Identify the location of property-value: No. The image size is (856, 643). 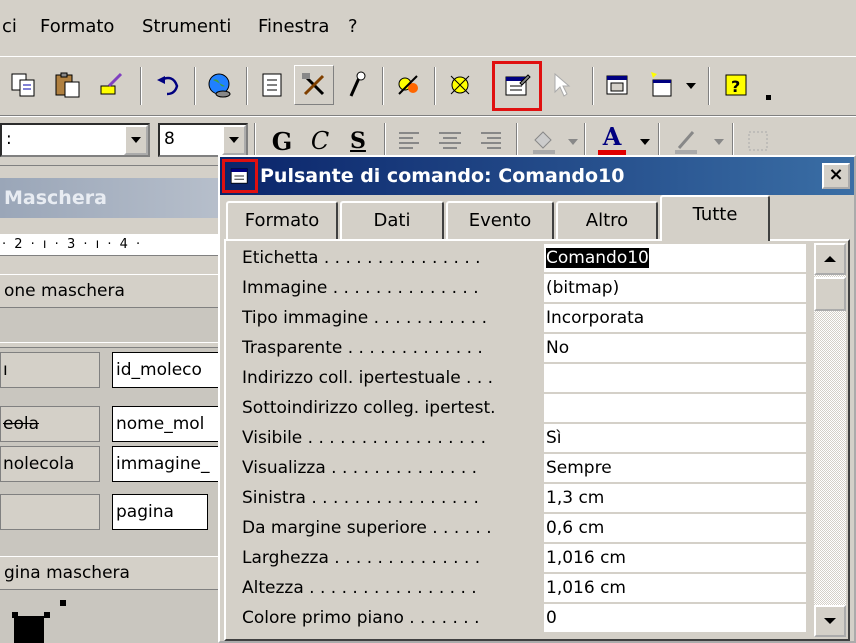
(675, 348).